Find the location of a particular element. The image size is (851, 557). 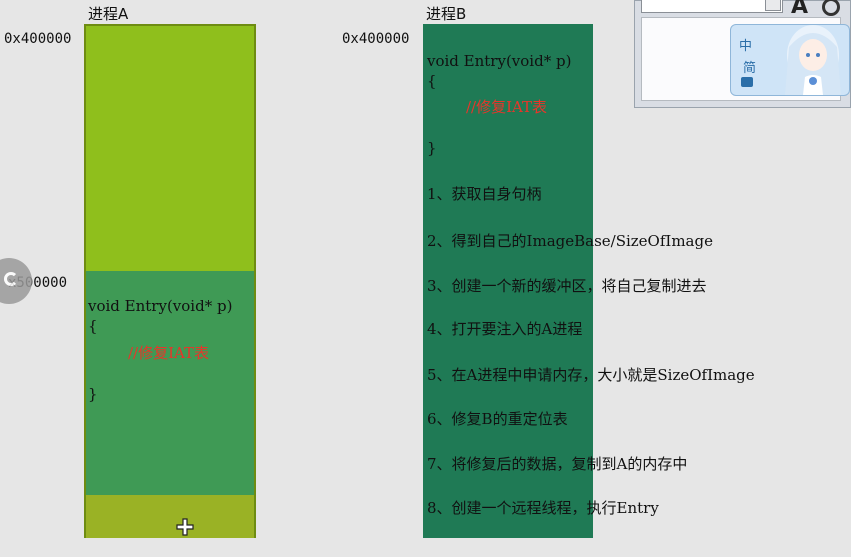

step-item: 4、打开要注入的A进程 is located at coordinates (505, 329).